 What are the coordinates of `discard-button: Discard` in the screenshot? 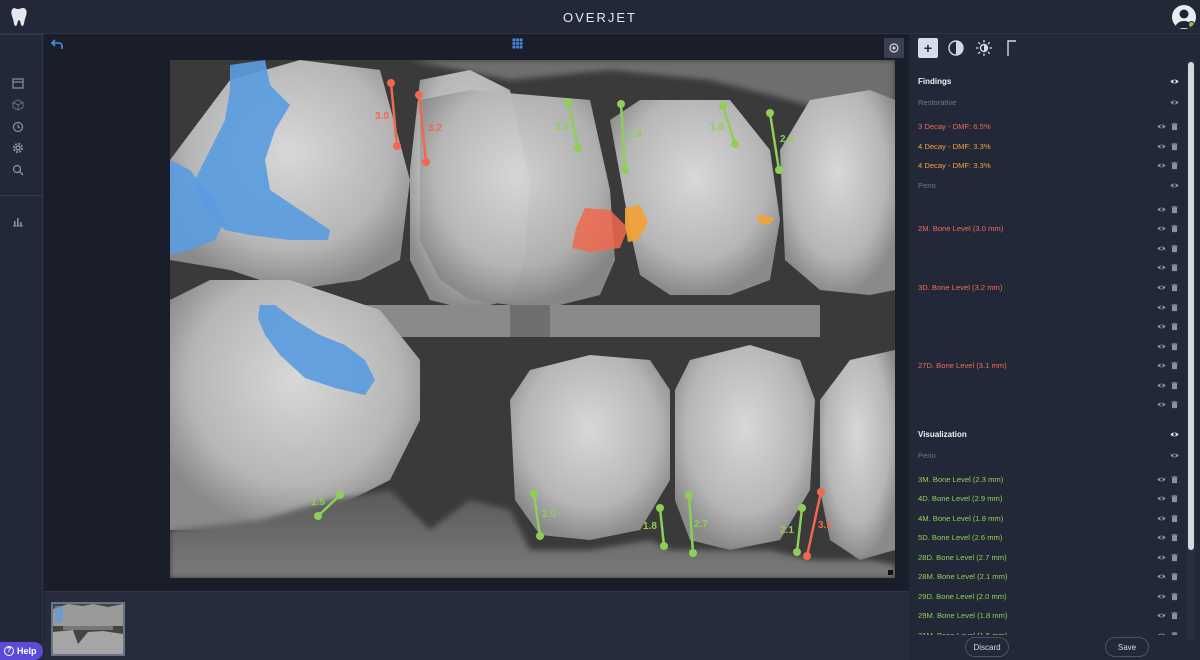 It's located at (987, 647).